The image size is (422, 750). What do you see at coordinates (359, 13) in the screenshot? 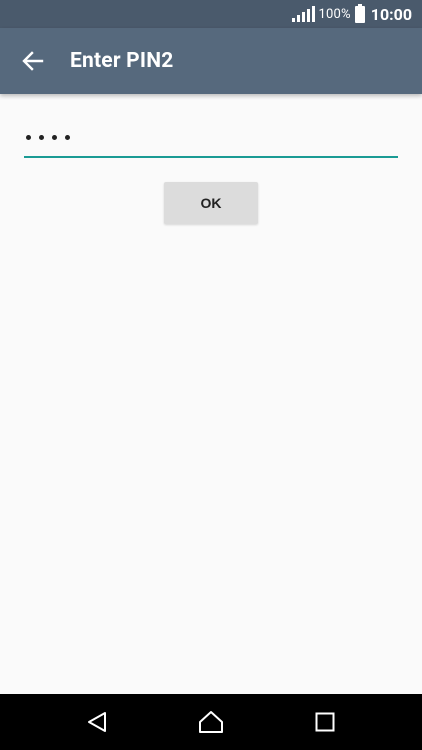
I see `battery-icon` at bounding box center [359, 13].